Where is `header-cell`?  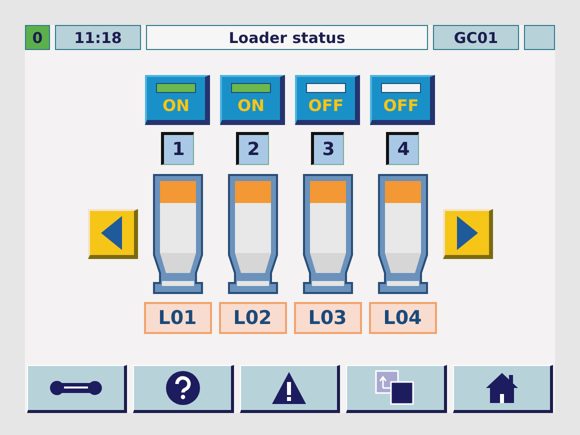
header-cell is located at coordinates (539, 37).